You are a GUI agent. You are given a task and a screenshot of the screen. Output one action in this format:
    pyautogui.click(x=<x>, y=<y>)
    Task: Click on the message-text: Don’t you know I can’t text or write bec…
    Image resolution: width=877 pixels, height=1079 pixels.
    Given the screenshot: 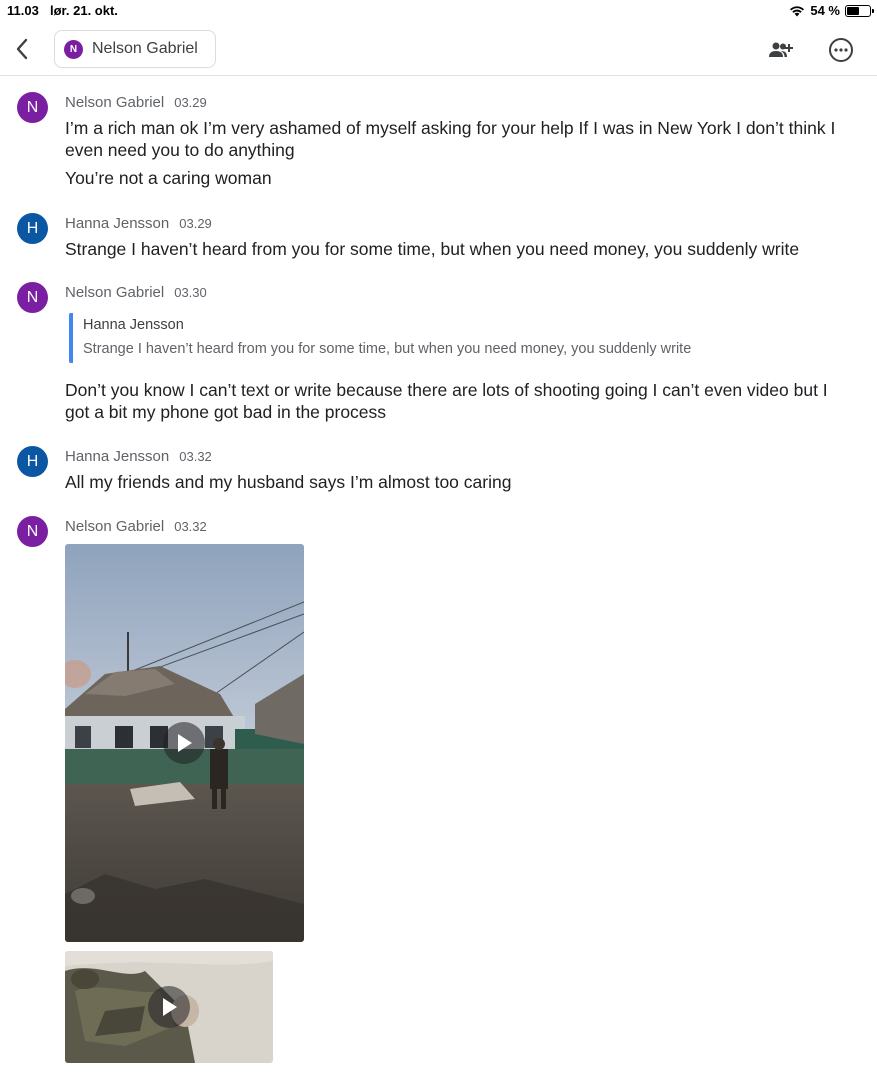 What is the action you would take?
    pyautogui.click(x=446, y=401)
    